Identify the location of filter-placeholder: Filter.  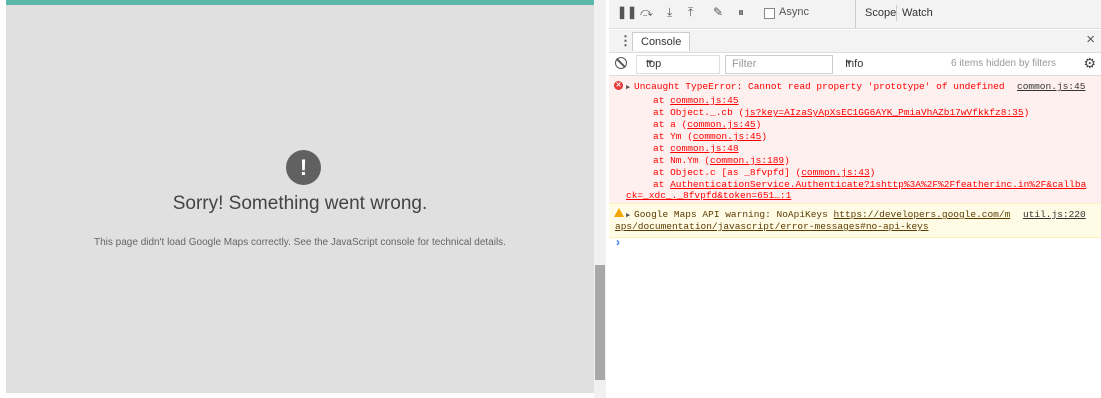
(744, 64).